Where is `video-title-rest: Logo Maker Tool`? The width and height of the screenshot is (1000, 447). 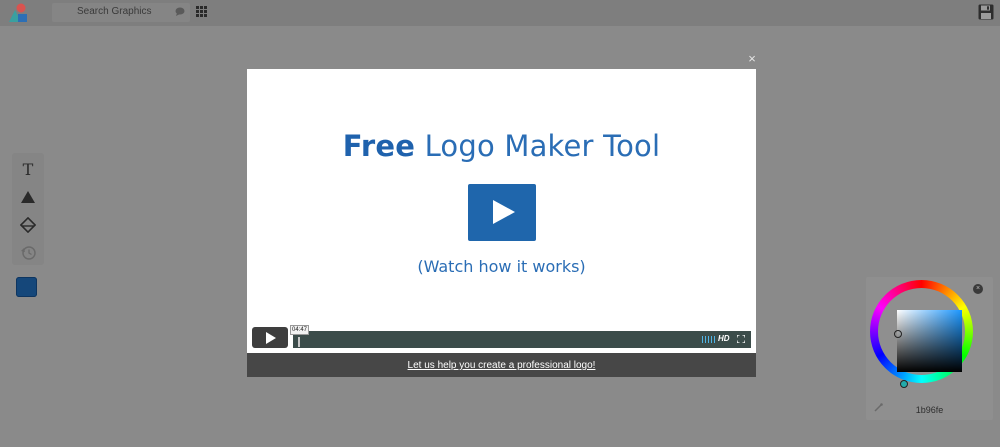 video-title-rest: Logo Maker Tool is located at coordinates (538, 146).